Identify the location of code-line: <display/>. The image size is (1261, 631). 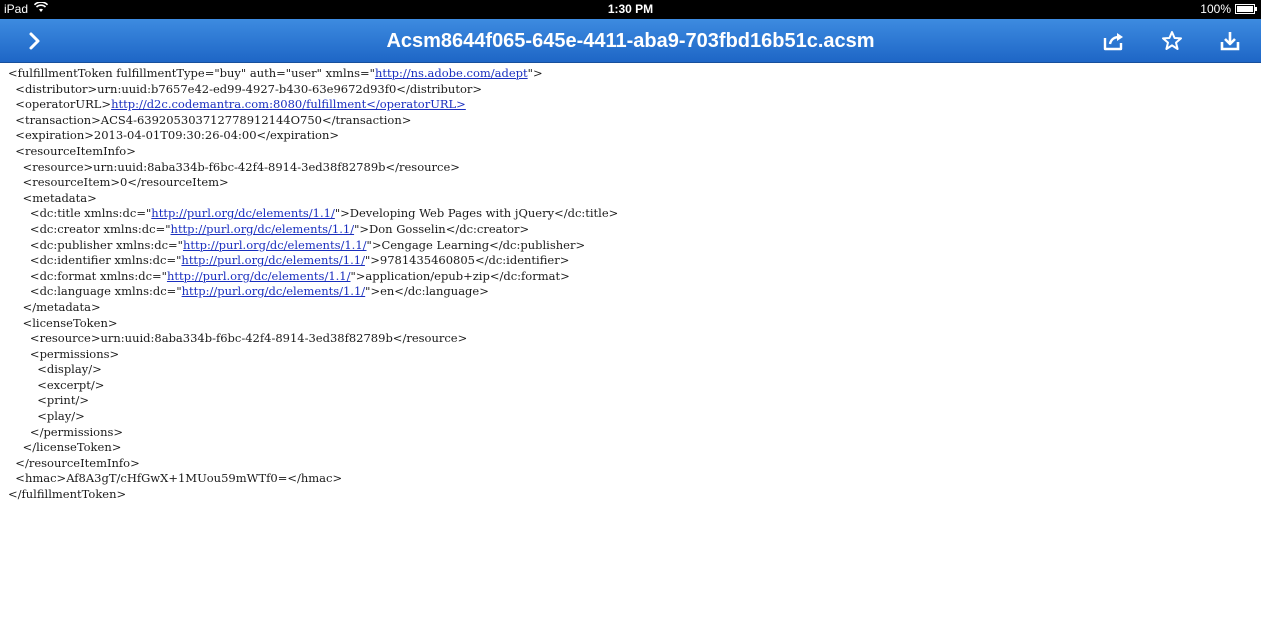
(634, 370).